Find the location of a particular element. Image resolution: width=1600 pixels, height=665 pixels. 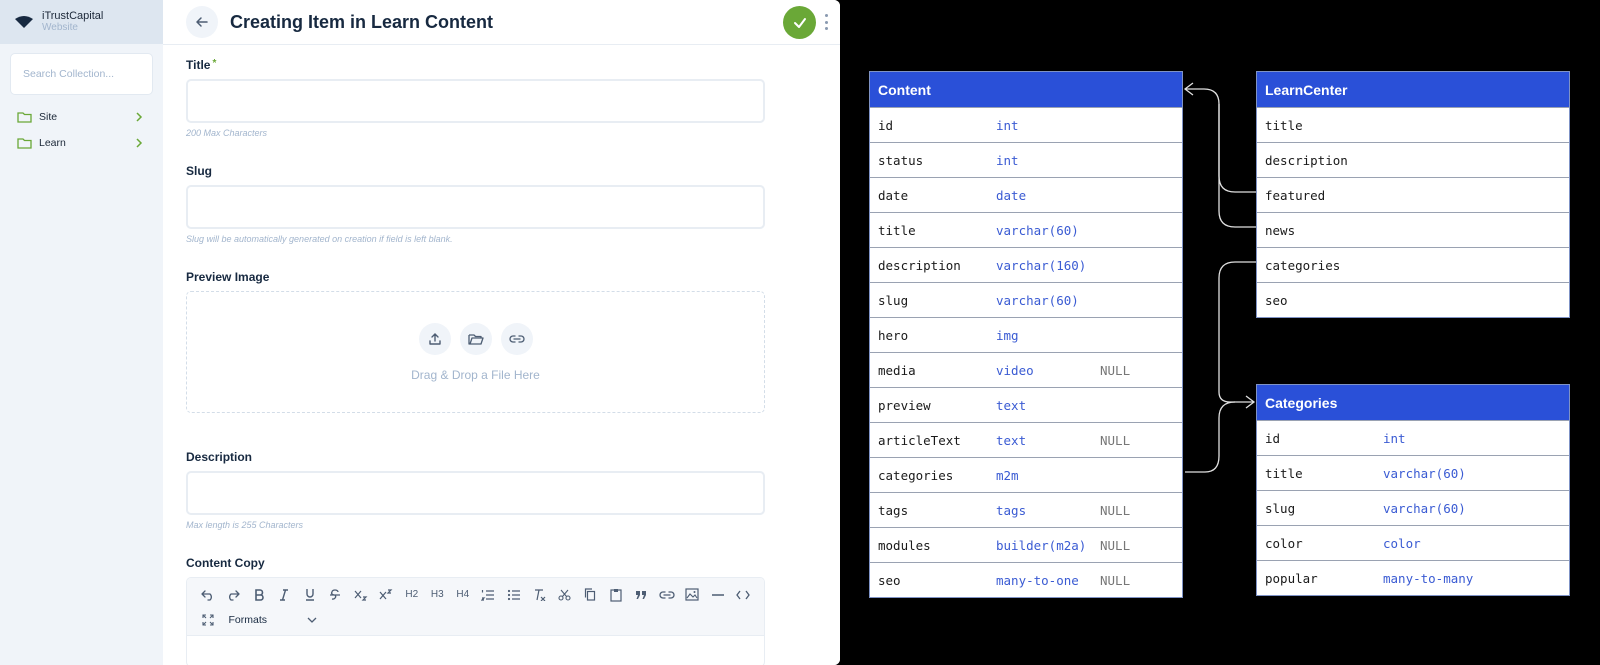

table-row: news is located at coordinates (1413, 229).